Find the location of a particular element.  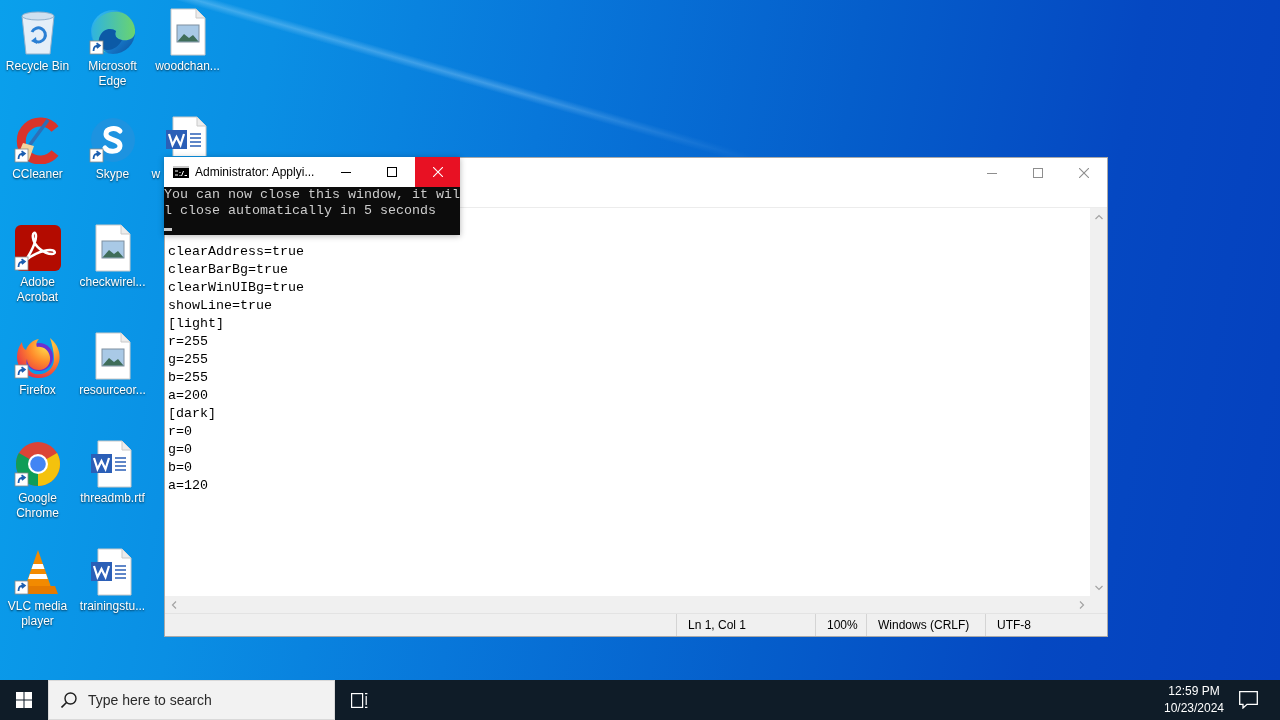

text-line: a=200 is located at coordinates (188, 396).